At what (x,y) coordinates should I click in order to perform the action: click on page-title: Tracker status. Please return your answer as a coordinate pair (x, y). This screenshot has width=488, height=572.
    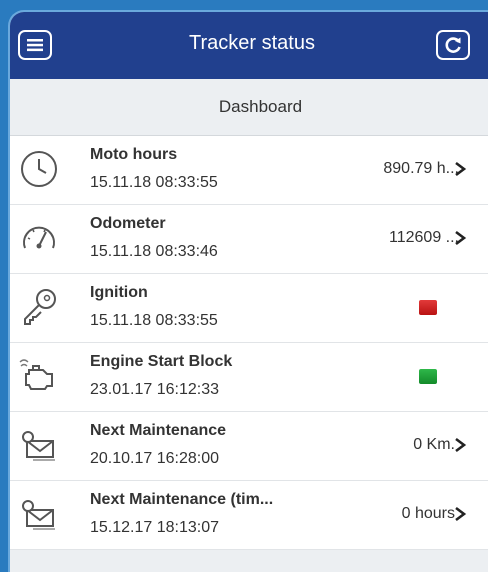
    Looking at the image, I should click on (252, 43).